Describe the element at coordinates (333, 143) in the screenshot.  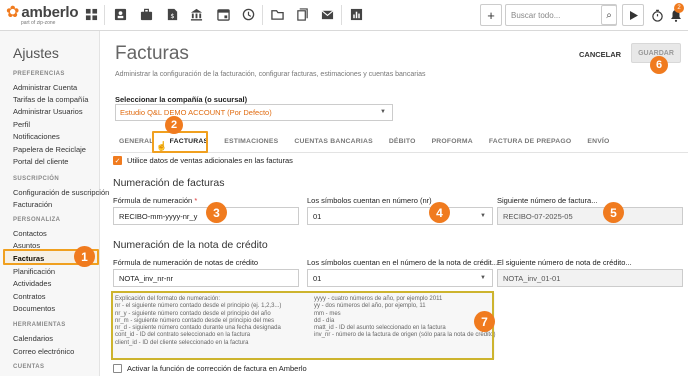
I see `tab-cuentas-bancarias: CUENTAS BANCARIAS` at that location.